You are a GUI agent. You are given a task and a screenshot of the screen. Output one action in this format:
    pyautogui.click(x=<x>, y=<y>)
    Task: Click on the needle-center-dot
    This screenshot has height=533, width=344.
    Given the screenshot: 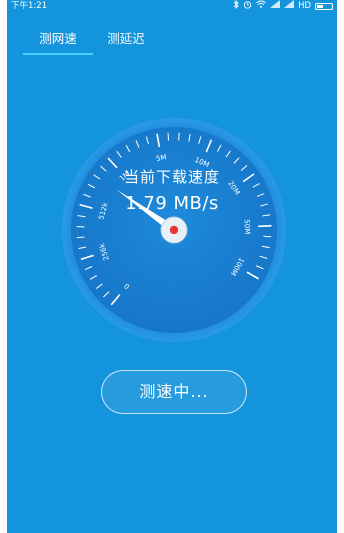 What is the action you would take?
    pyautogui.click(x=174, y=230)
    